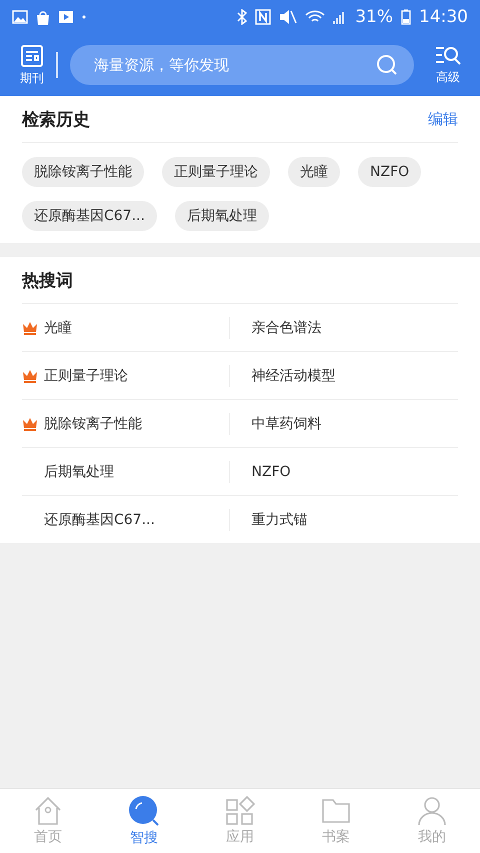  Describe the element at coordinates (32, 56) in the screenshot. I see `newspaper-icon` at that location.